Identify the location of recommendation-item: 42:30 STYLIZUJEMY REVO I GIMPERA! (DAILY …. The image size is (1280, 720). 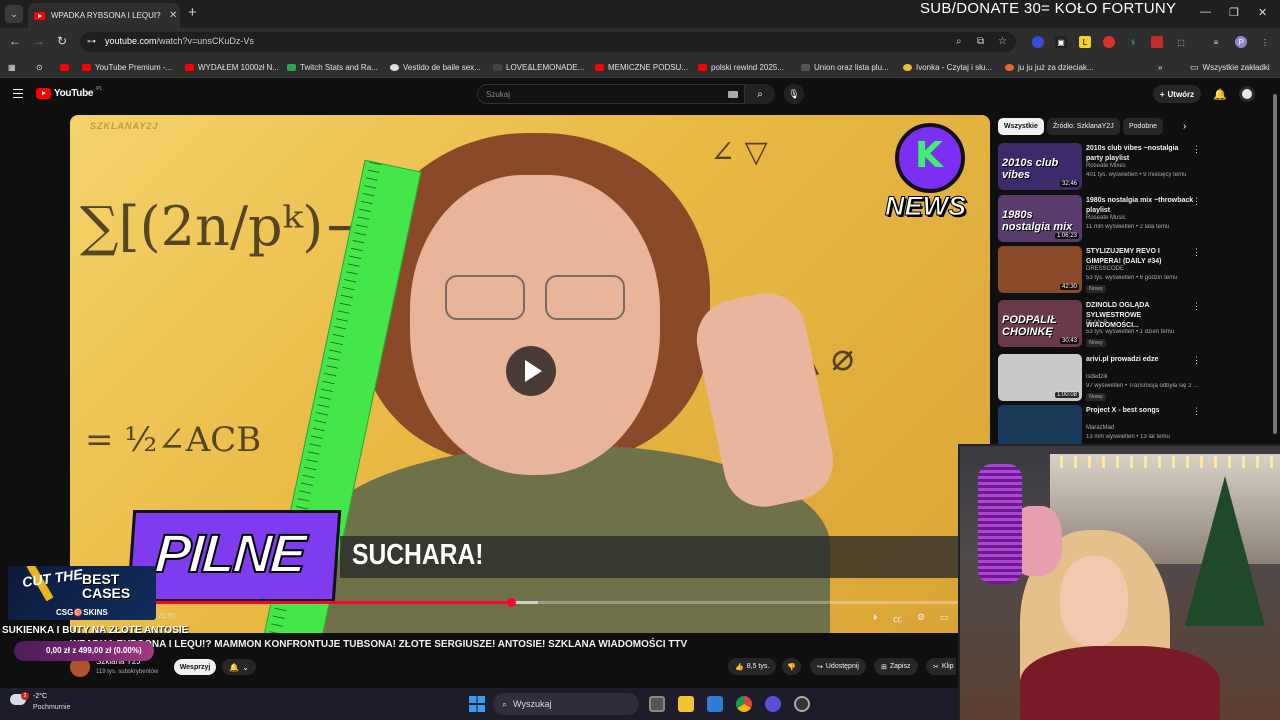
(1134, 271).